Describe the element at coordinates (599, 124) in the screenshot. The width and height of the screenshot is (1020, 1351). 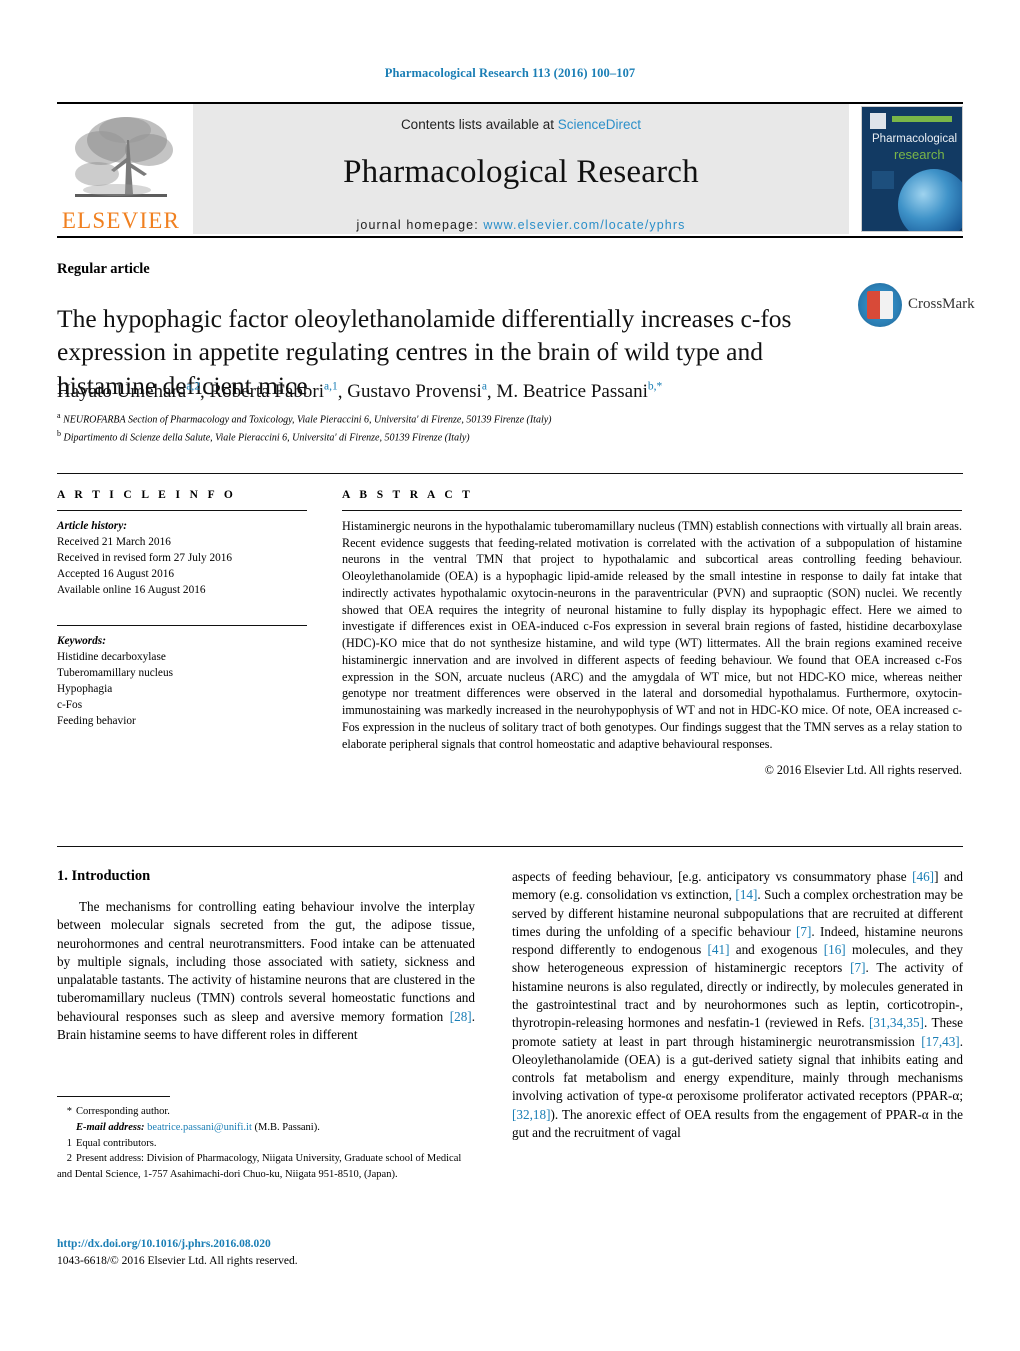
I see `sciencedirect-link: ScienceDirect` at that location.